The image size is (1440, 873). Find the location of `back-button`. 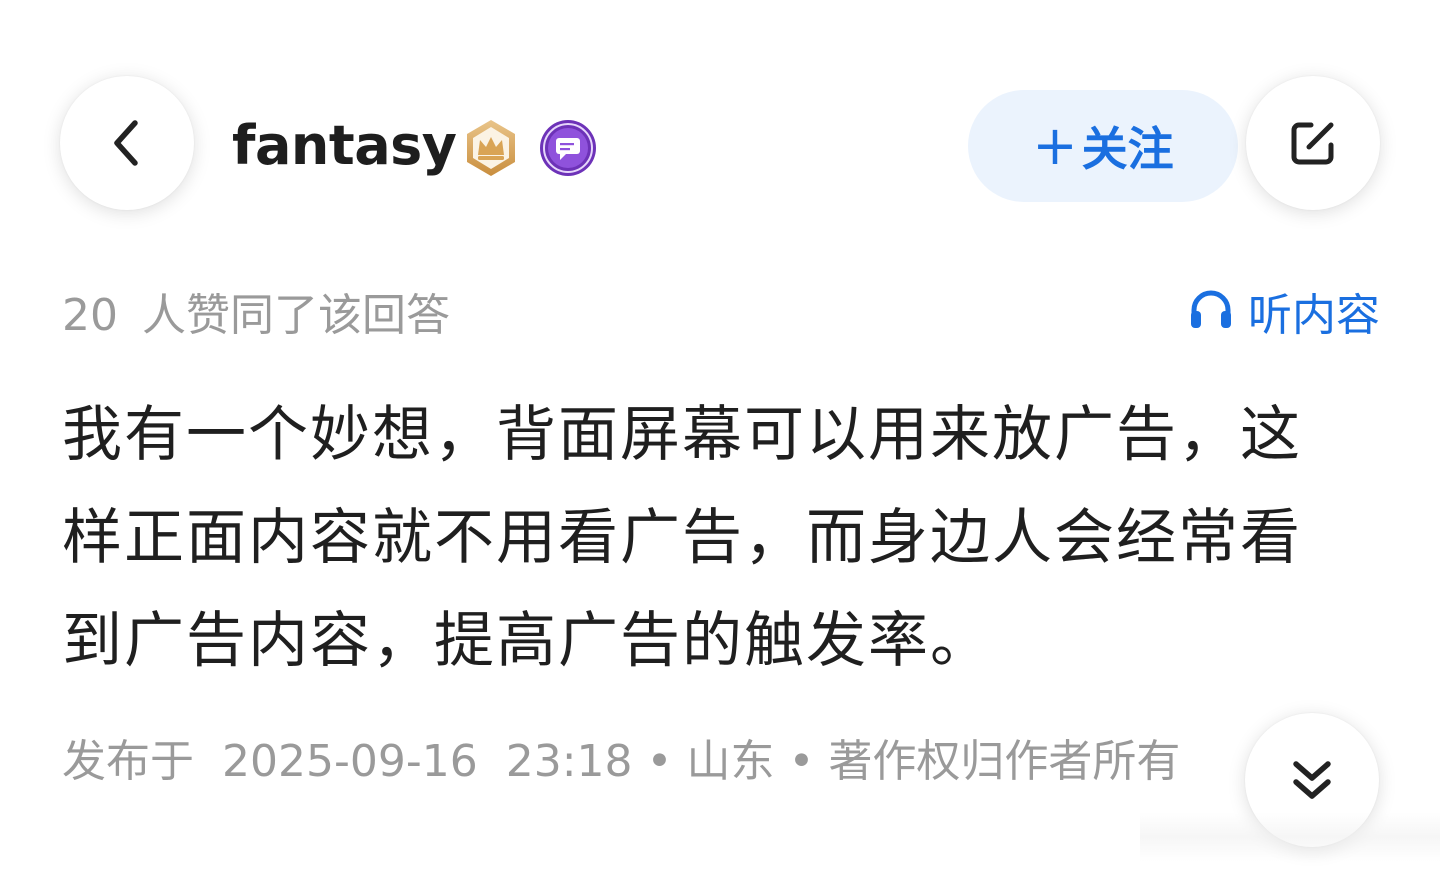

back-button is located at coordinates (127, 143).